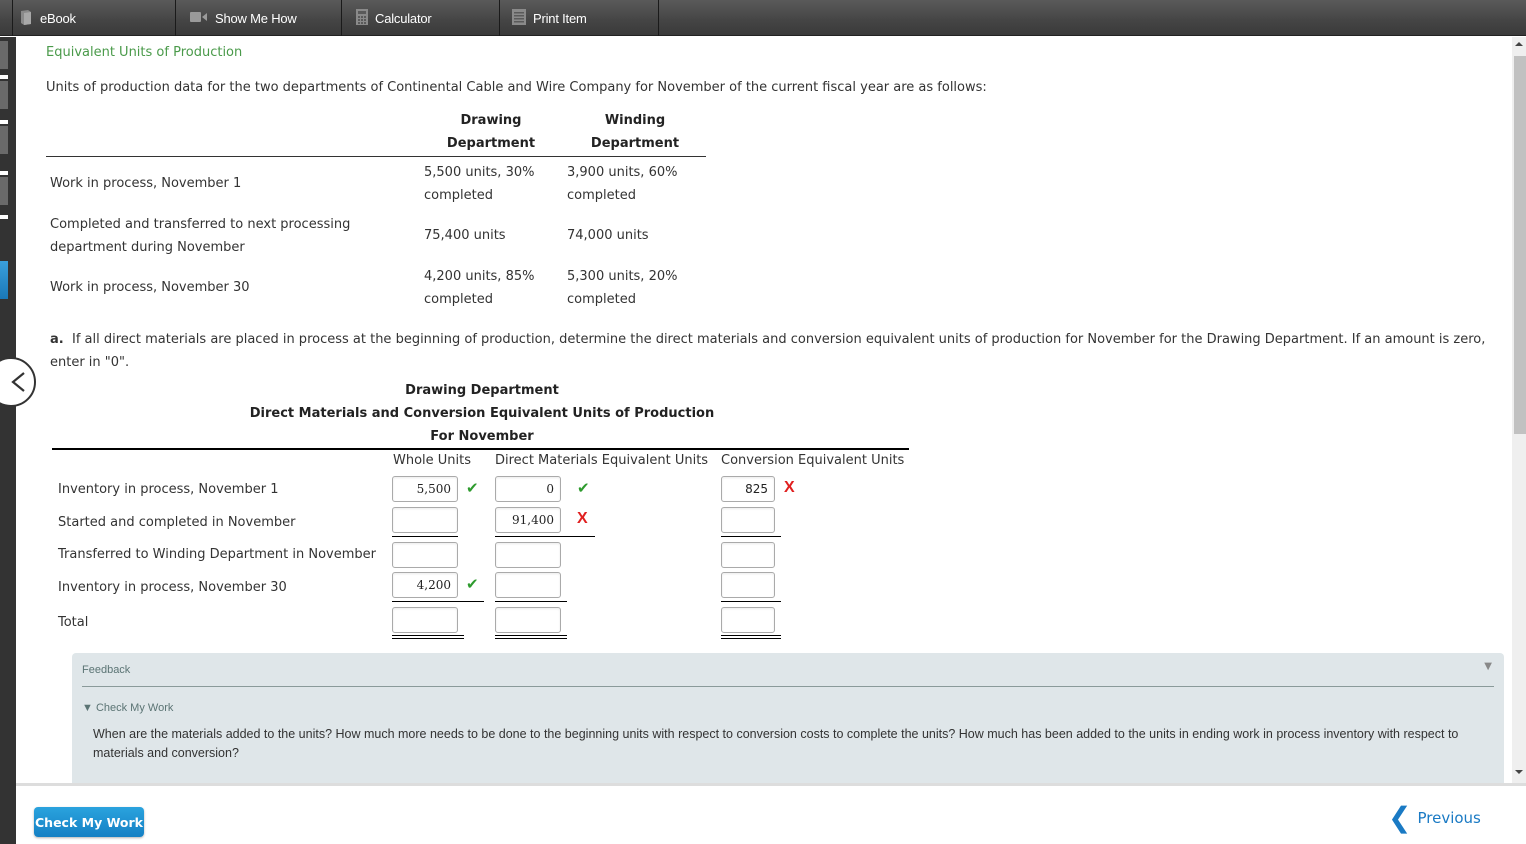 This screenshot has width=1526, height=844. I want to click on value-line: 4,200 units, 85%, so click(479, 276).